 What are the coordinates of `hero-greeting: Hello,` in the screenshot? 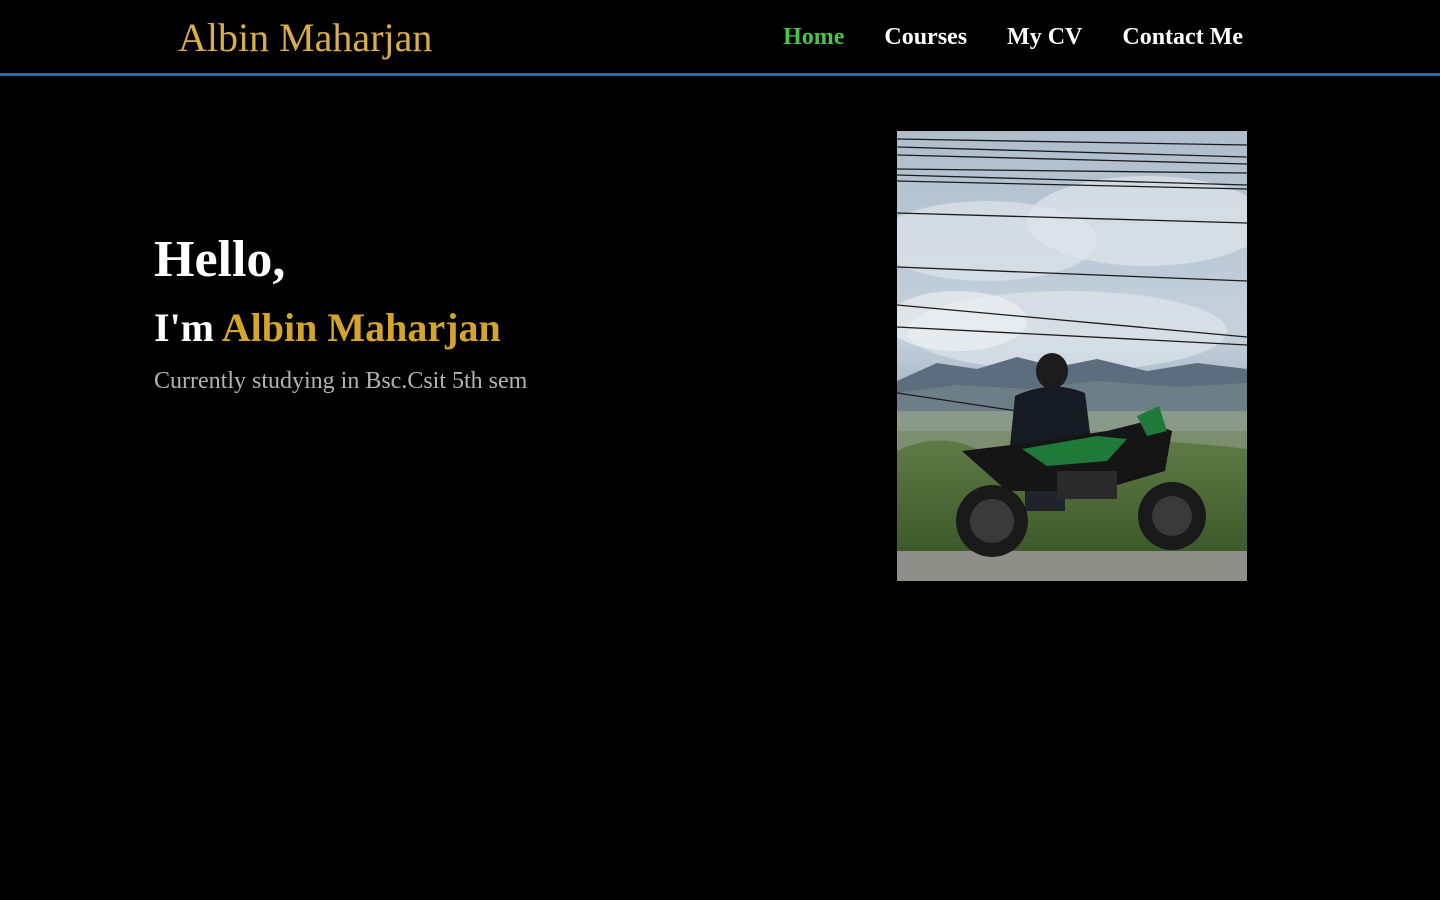 It's located at (220, 259).